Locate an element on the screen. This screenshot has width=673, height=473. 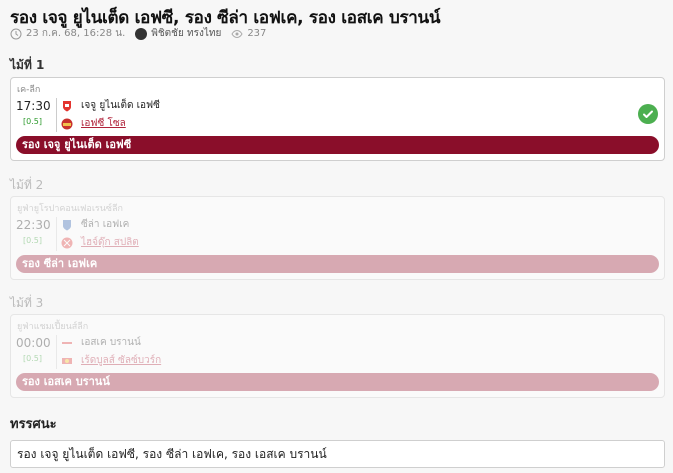
league-name: ยูฟ่าแชมเปี้ยนส์ลีก is located at coordinates (53, 327).